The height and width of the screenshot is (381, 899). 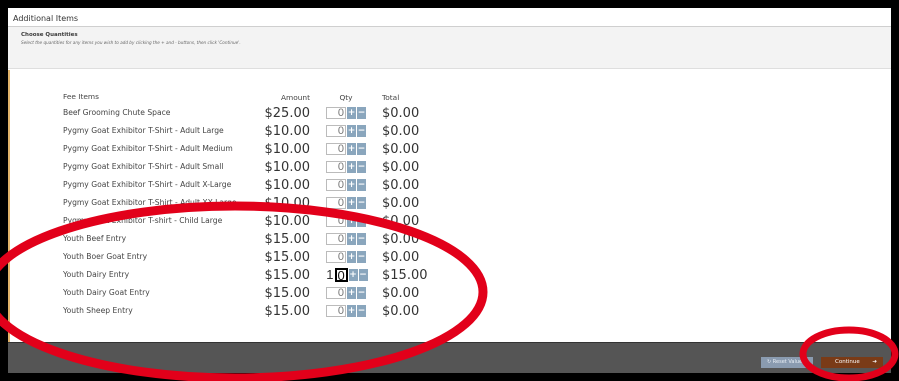 What do you see at coordinates (449, 357) in the screenshot?
I see `dialog-footer: ↻ Reset Values Continue ➔` at bounding box center [449, 357].